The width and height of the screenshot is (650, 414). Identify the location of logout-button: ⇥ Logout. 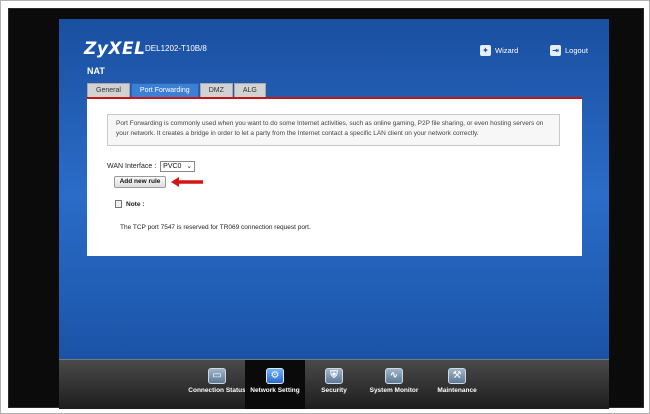
(569, 50).